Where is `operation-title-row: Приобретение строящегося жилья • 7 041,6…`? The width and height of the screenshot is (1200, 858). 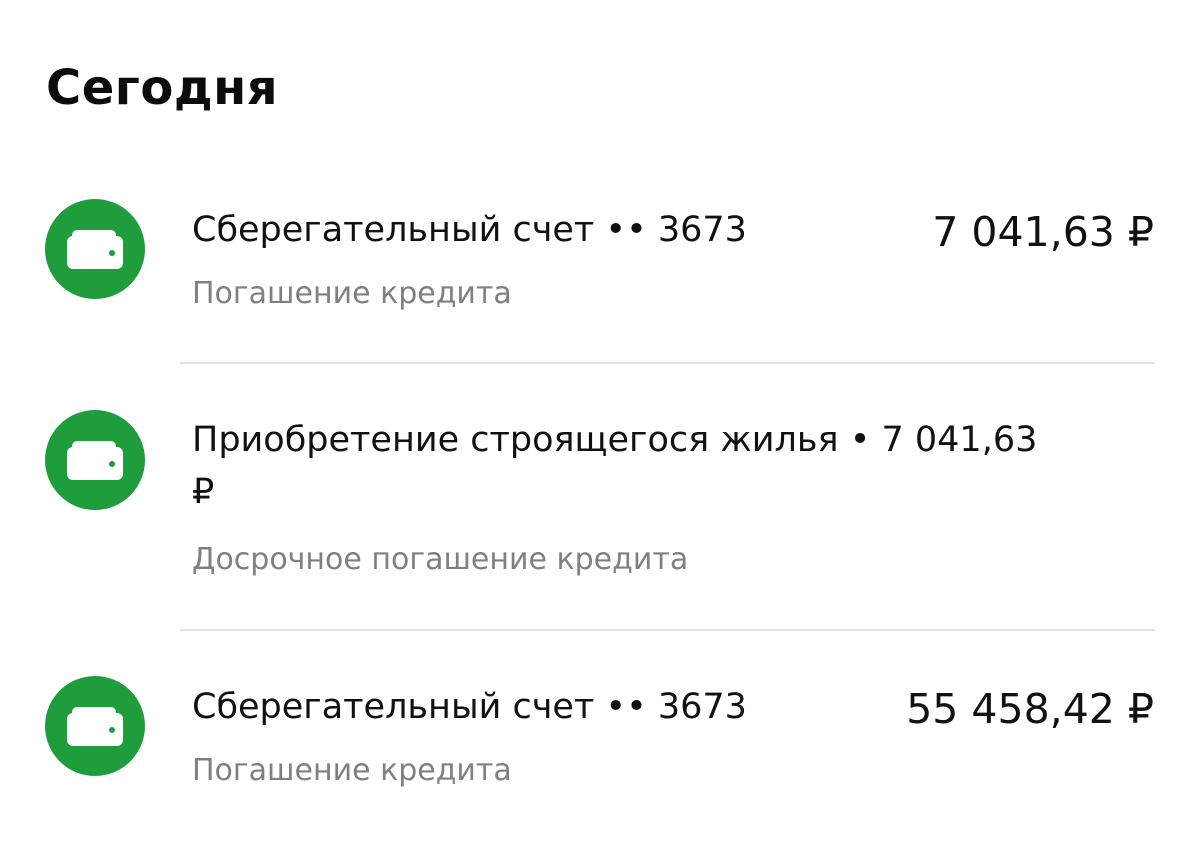 operation-title-row: Приобретение строящегося жилья • 7 041,6… is located at coordinates (673, 466).